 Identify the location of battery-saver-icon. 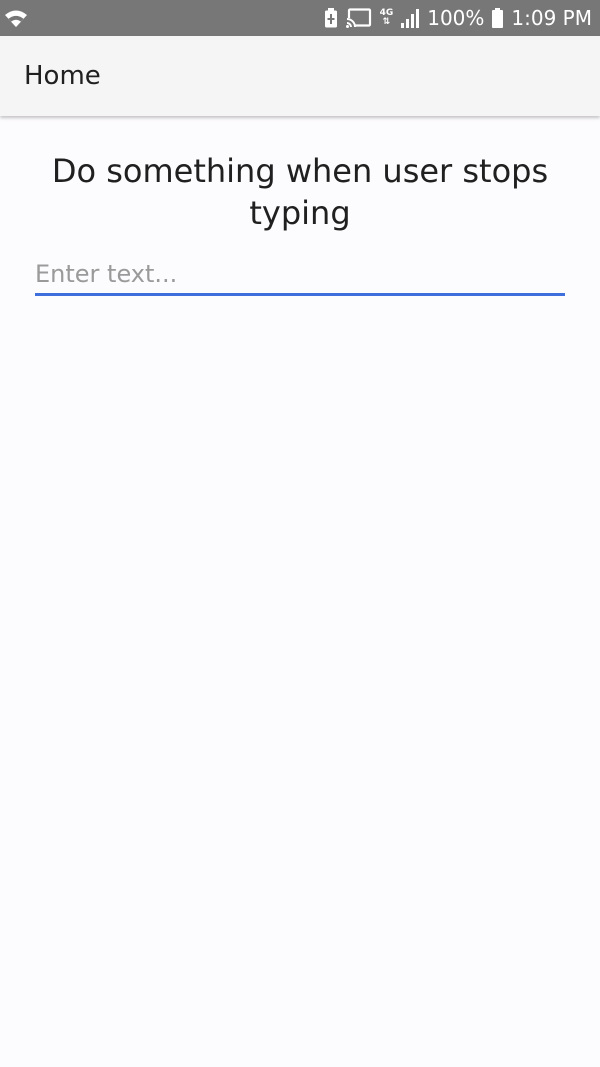
(331, 18).